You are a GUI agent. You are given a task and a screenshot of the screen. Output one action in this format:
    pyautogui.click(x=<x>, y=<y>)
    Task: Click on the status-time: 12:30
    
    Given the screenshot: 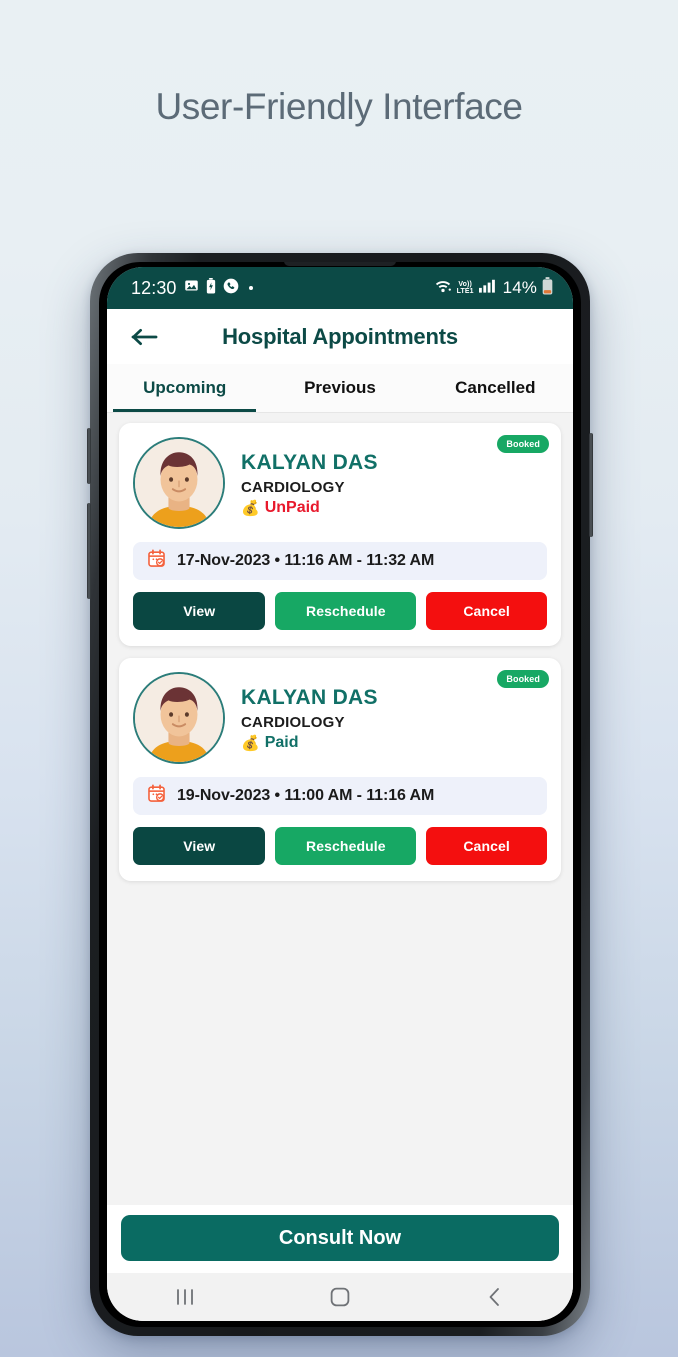 What is the action you would take?
    pyautogui.click(x=154, y=287)
    